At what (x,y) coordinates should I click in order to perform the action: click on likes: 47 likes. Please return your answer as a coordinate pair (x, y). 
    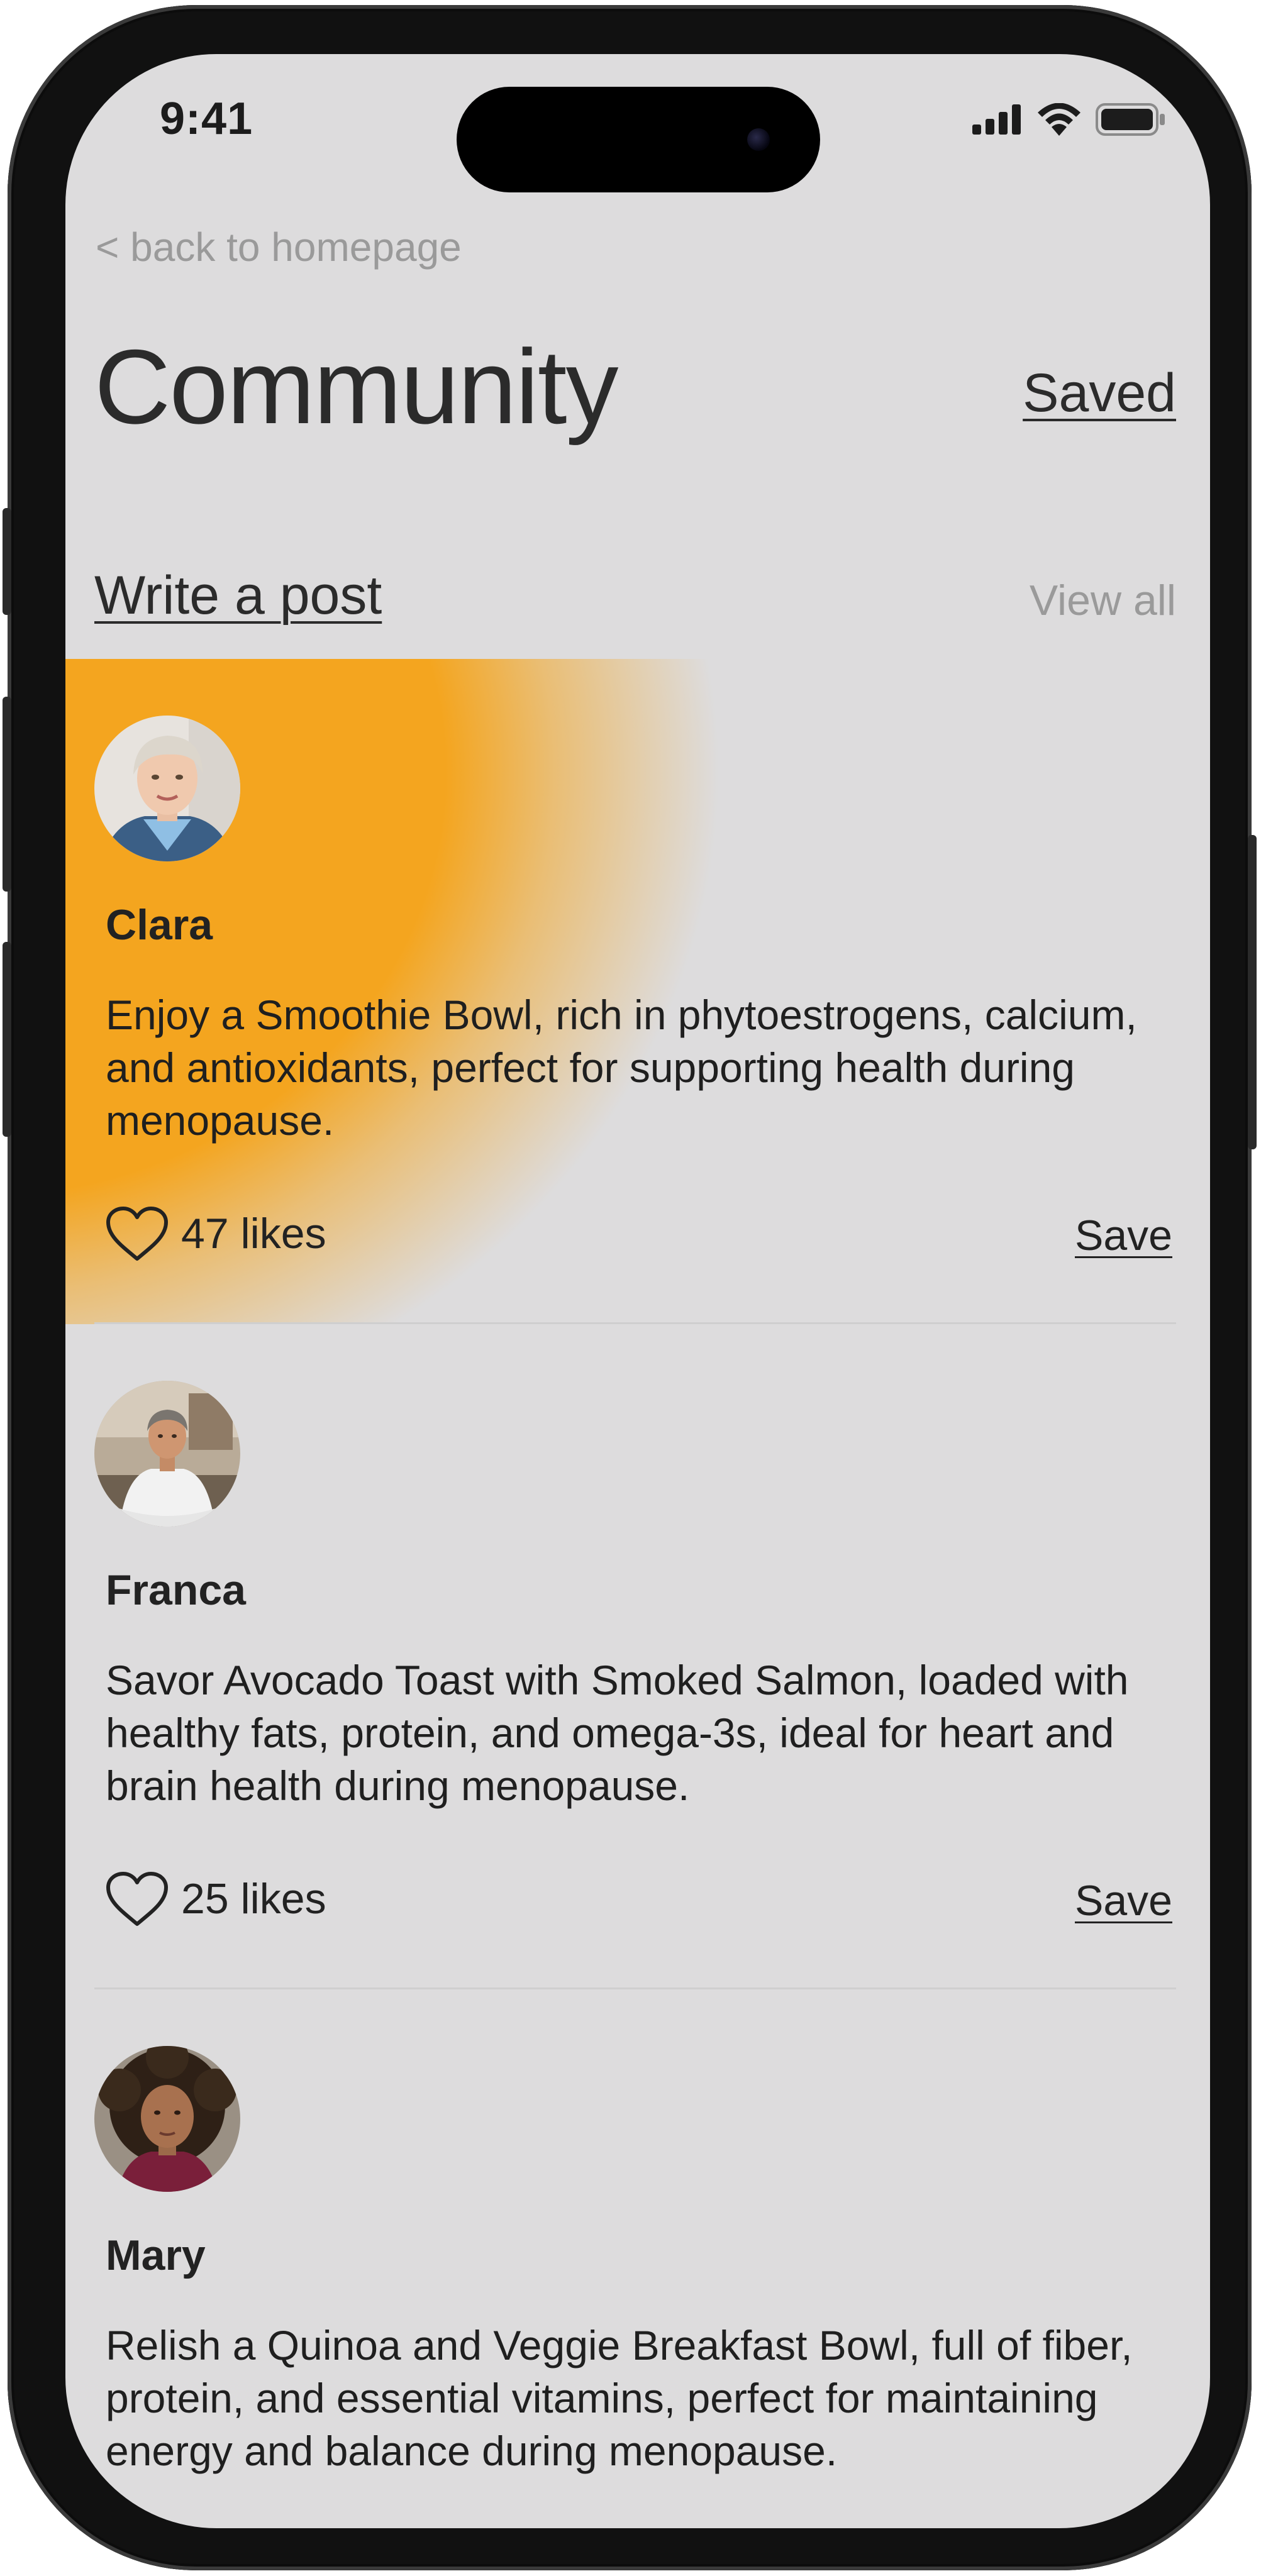
    Looking at the image, I should click on (215, 1234).